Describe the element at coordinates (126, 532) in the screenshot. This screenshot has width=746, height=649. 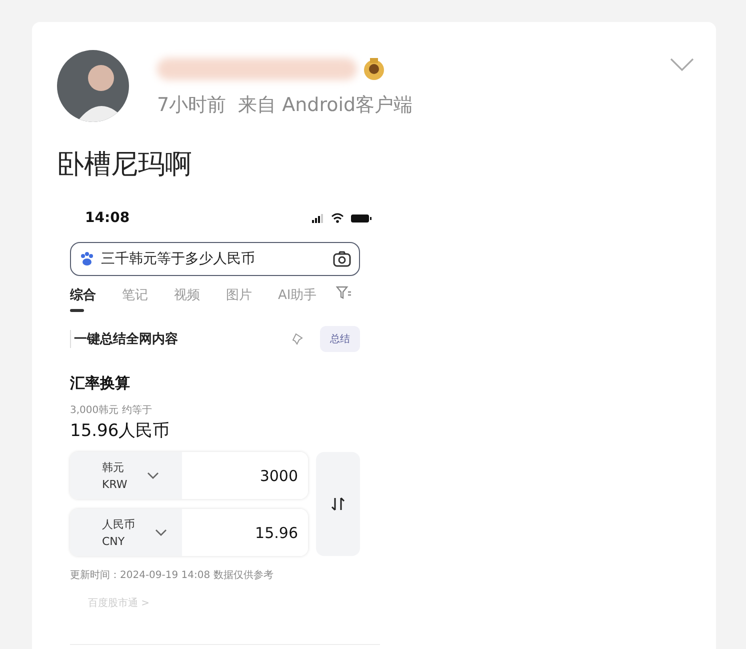
I see `currency-select: 人民币 CNY` at that location.